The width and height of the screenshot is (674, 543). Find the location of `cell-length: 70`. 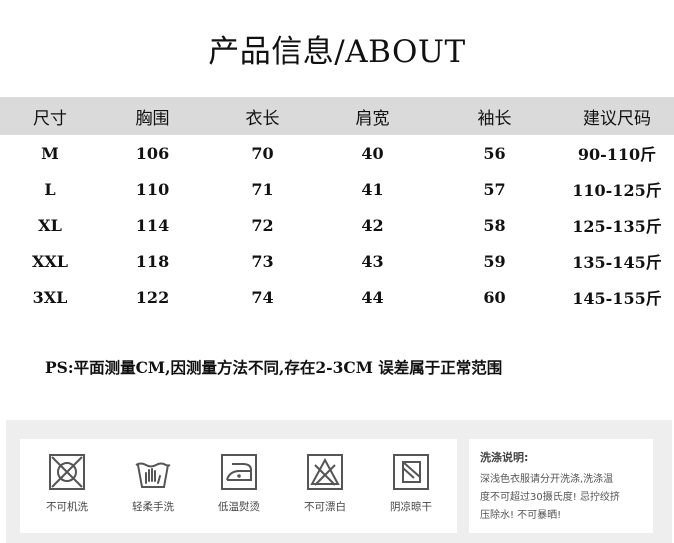

cell-length: 70 is located at coordinates (262, 153).